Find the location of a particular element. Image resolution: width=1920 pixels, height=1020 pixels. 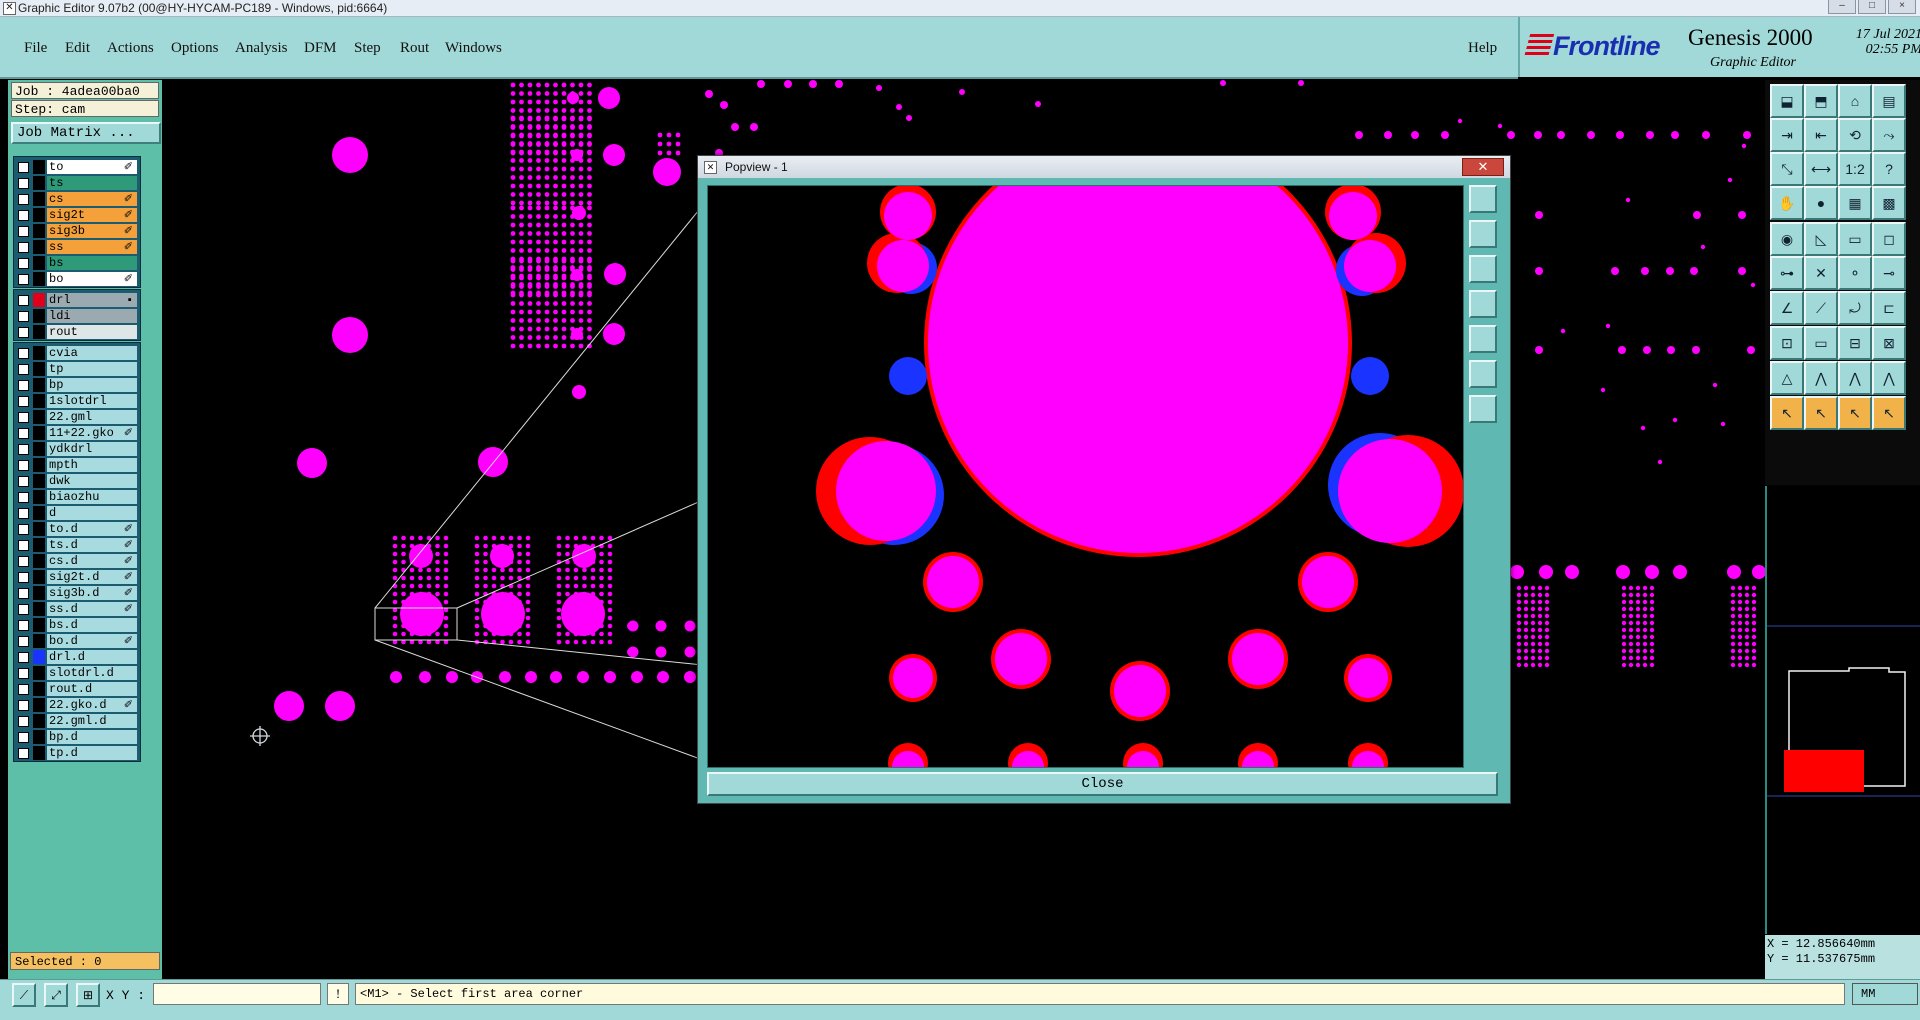

layer-row-drl: drl ▪ is located at coordinates (77, 300).